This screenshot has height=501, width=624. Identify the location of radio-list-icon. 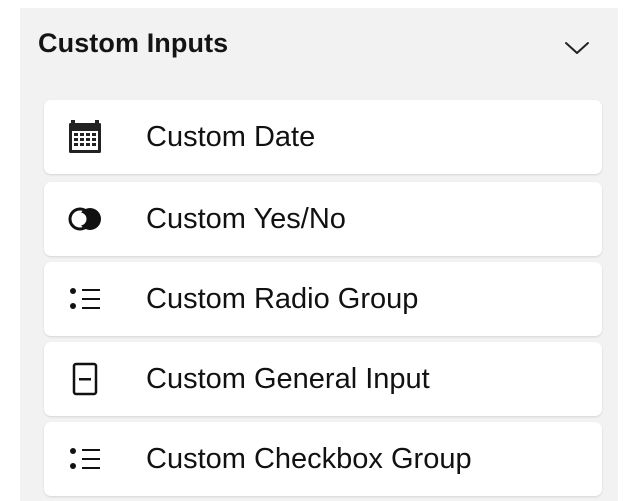
(85, 299).